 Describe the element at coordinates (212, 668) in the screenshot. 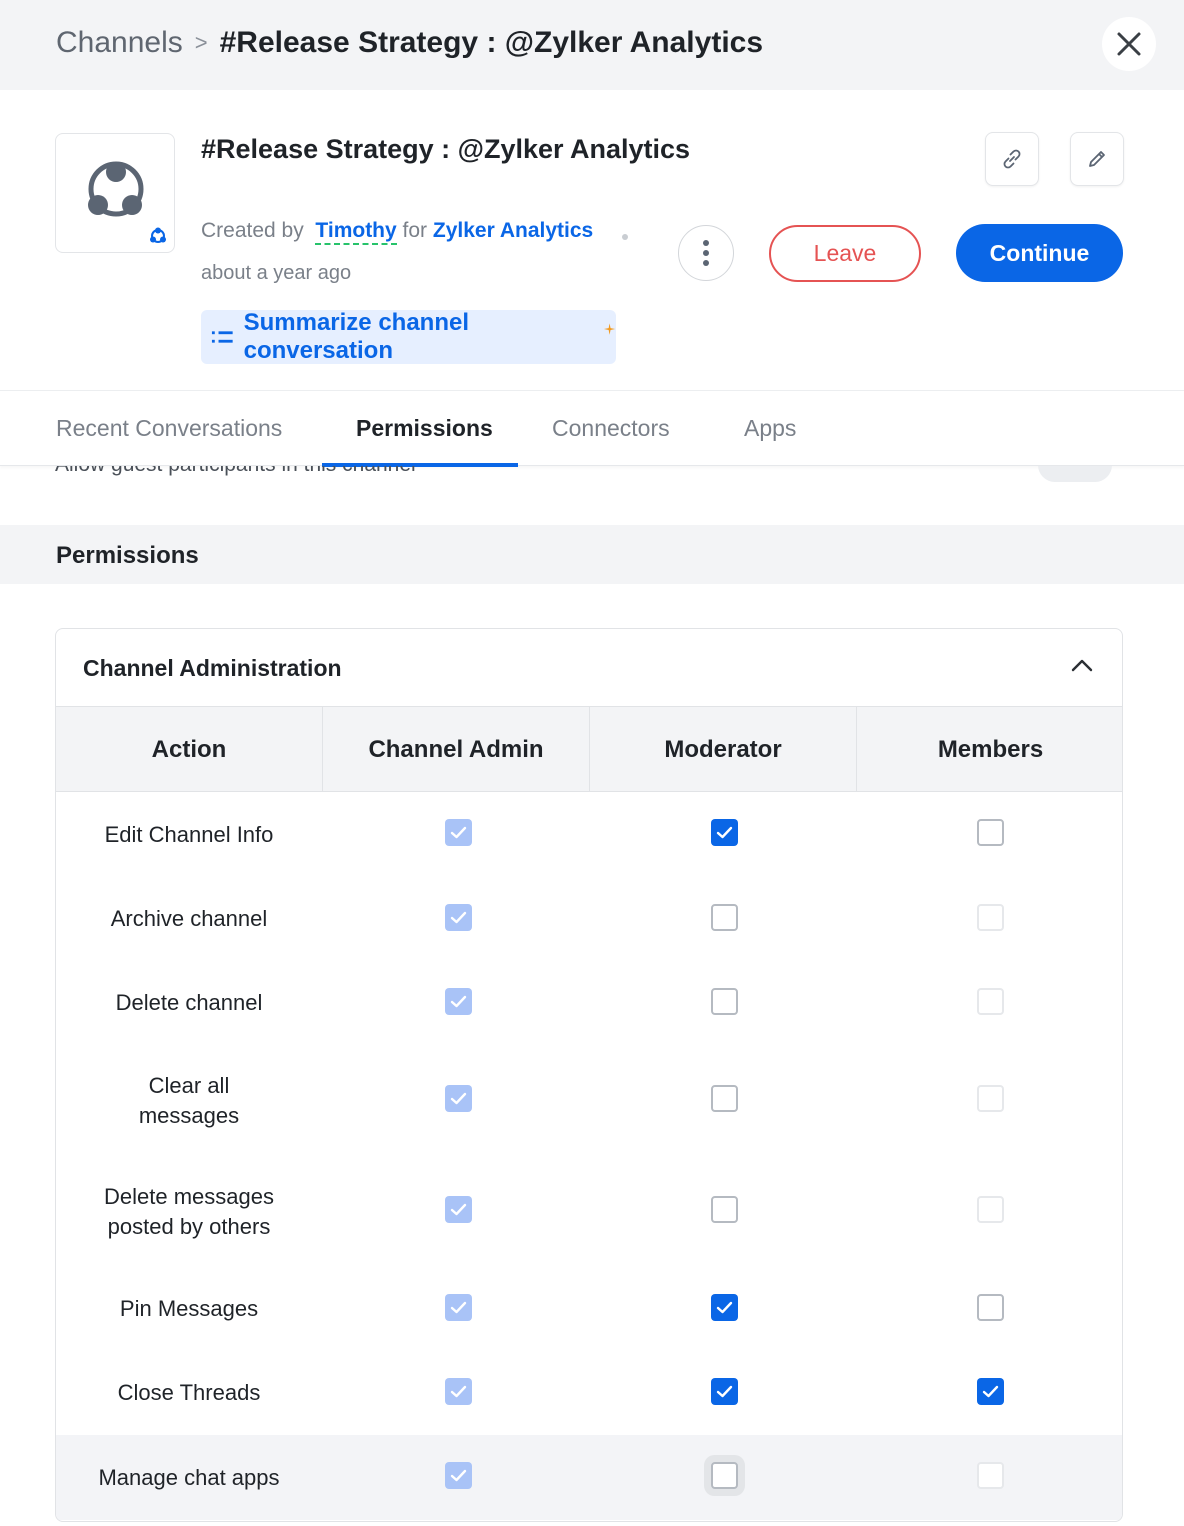

I see `channel-administration-title: Channel Administration` at that location.